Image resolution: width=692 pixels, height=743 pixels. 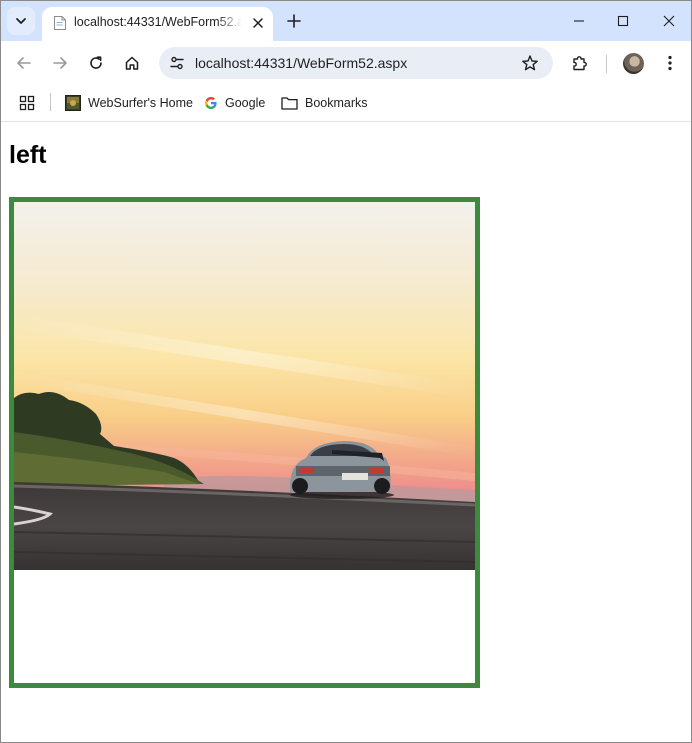 I want to click on back-button, so click(x=24, y=63).